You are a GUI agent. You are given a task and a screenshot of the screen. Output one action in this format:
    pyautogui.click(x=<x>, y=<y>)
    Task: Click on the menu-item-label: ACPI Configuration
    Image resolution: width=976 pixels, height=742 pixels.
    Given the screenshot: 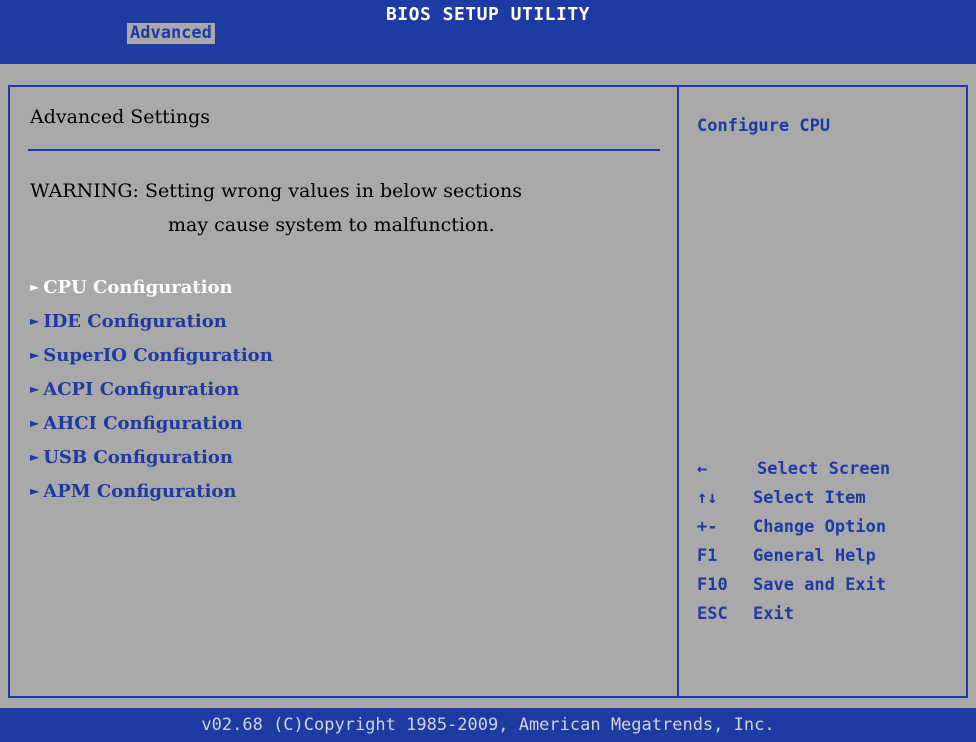 What is the action you would take?
    pyautogui.click(x=141, y=389)
    